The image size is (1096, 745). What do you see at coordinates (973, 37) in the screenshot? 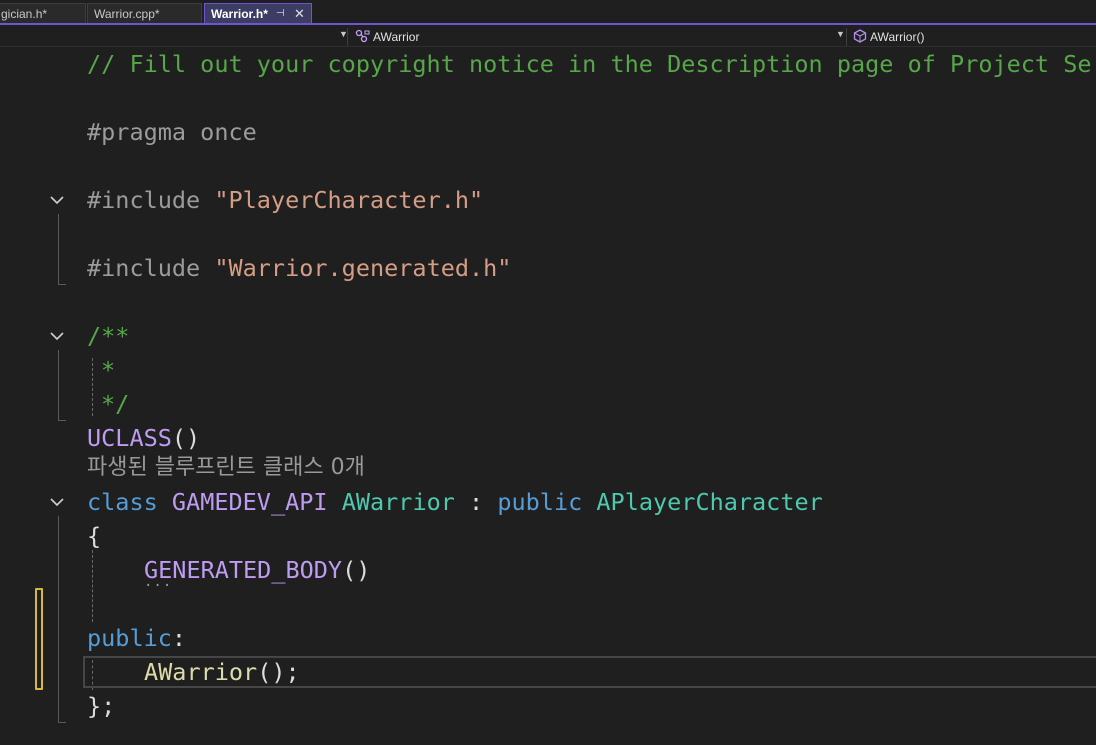
I see `member-scope-dropdown: AWarrior()` at bounding box center [973, 37].